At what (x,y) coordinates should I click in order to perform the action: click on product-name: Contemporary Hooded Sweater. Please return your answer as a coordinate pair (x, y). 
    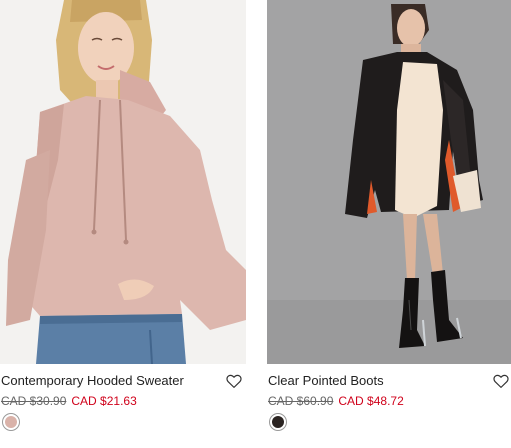
    Looking at the image, I should click on (92, 380).